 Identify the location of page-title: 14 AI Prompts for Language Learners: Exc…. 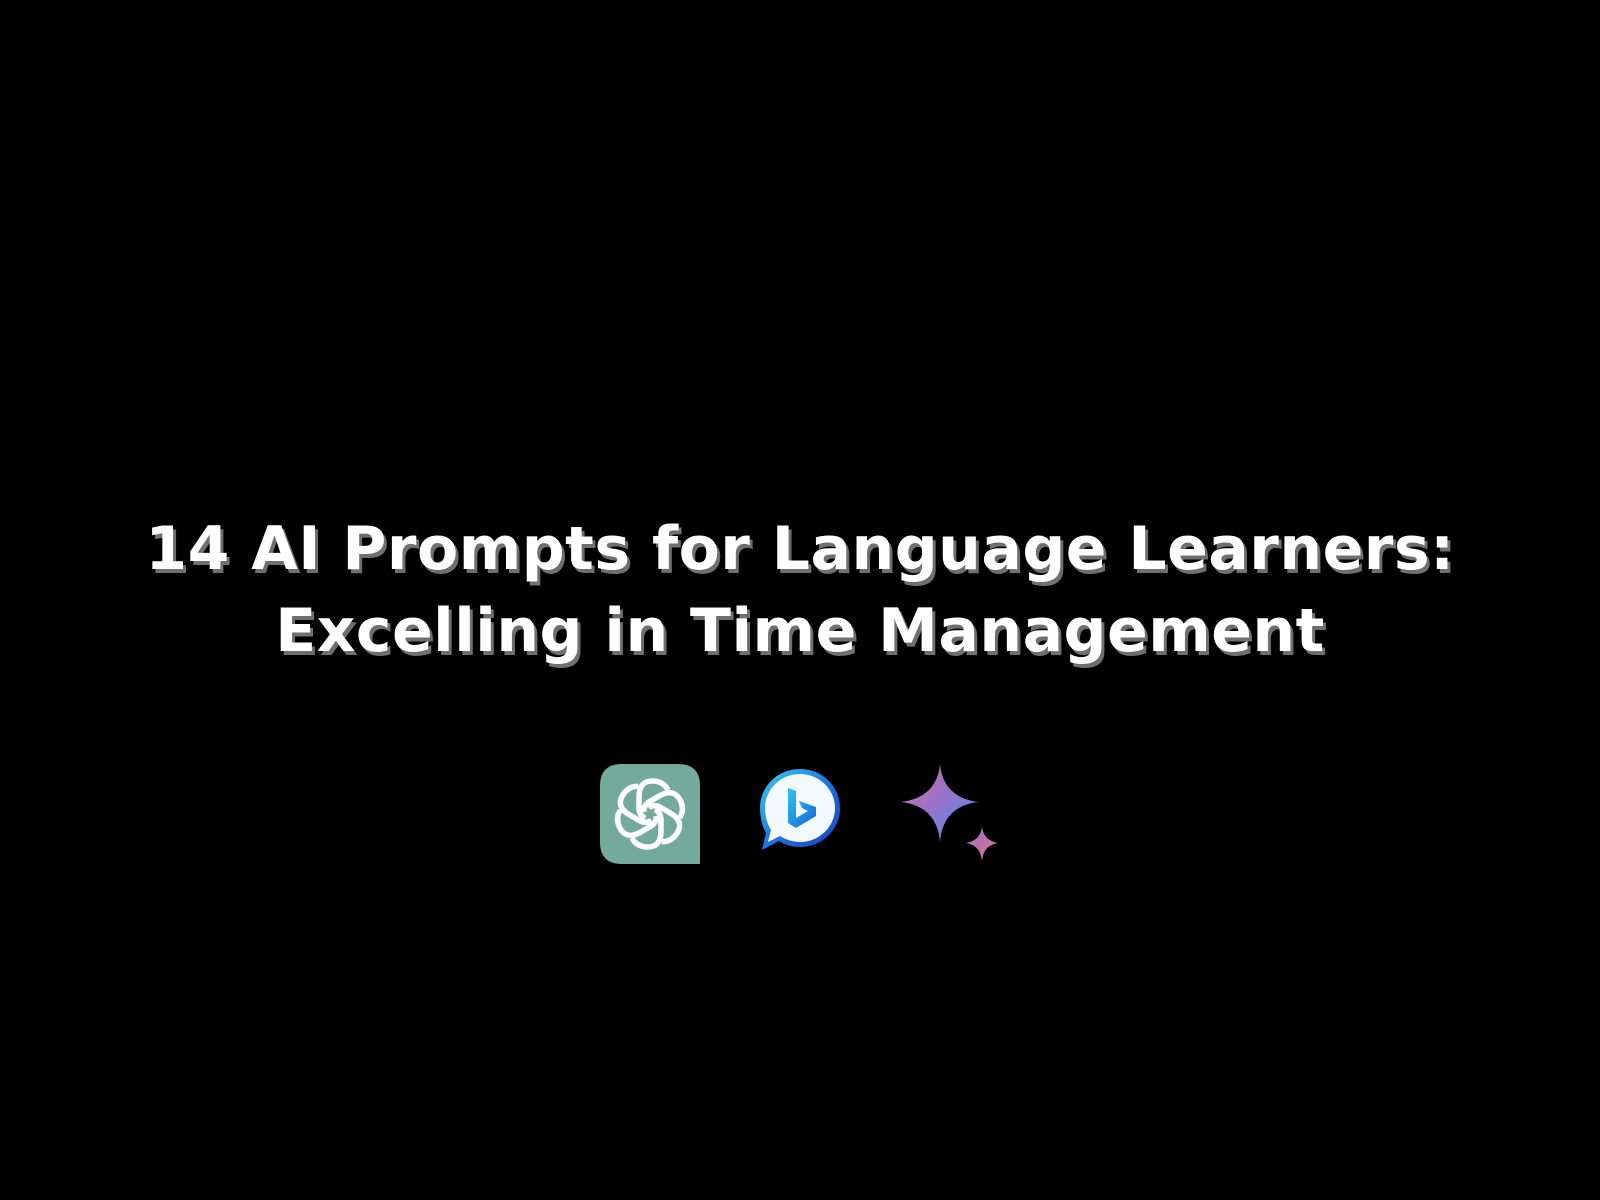
(800, 590).